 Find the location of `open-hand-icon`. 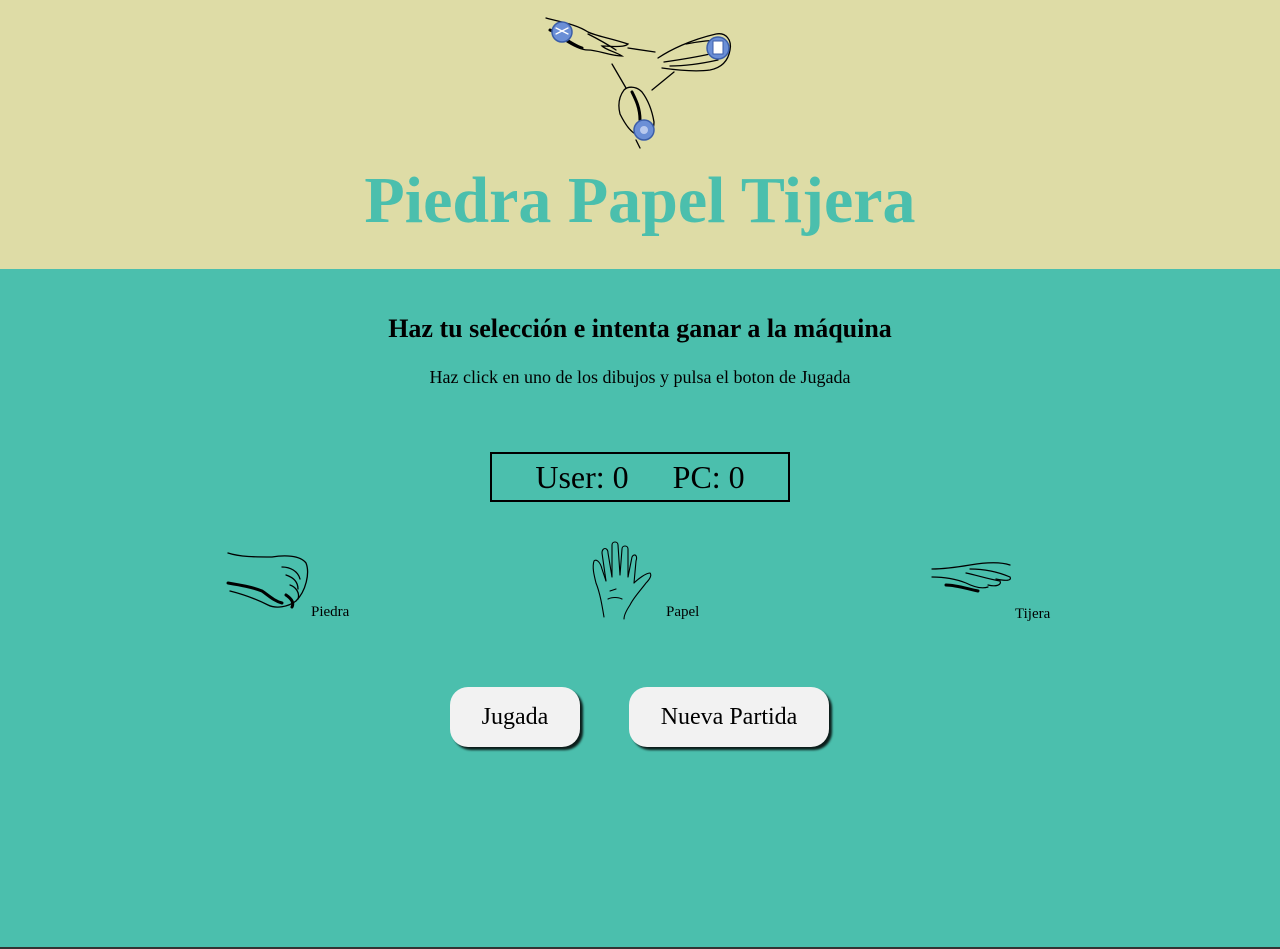

open-hand-icon is located at coordinates (622, 580).